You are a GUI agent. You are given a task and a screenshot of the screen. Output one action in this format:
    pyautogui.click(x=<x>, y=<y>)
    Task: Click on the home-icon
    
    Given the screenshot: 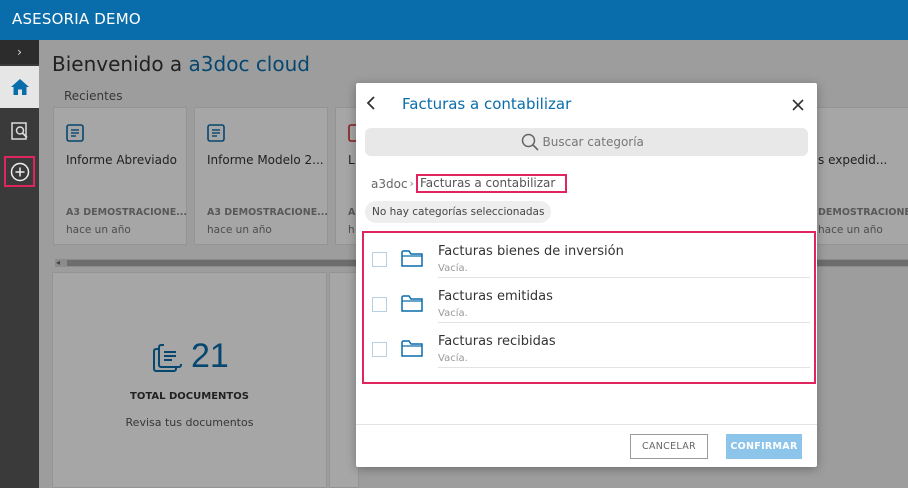 What is the action you would take?
    pyautogui.click(x=19, y=87)
    